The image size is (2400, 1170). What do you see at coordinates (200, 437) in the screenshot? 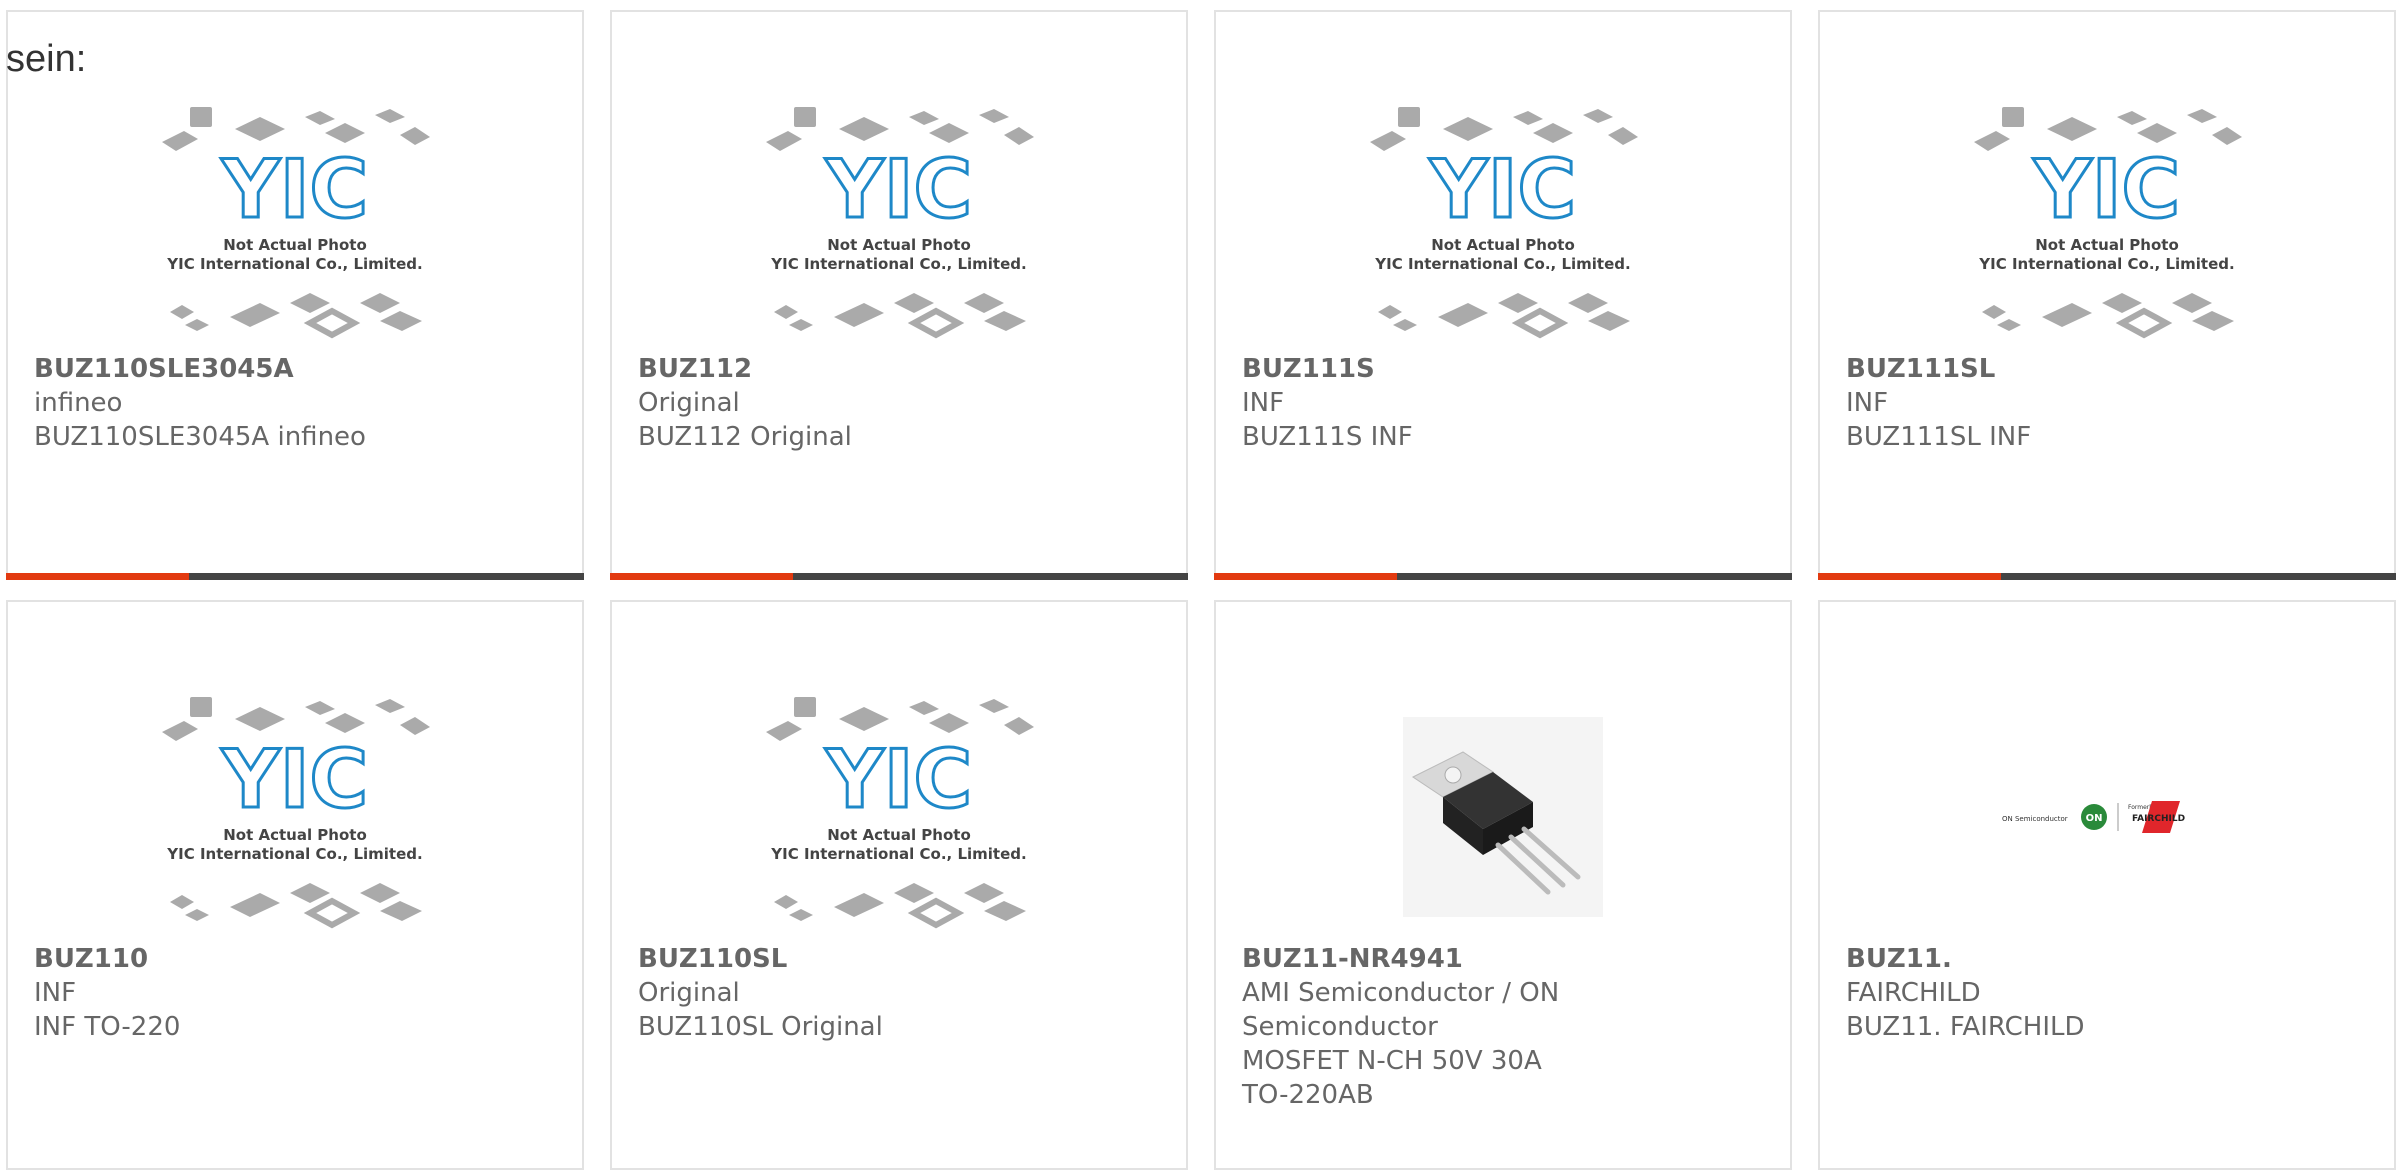
I see `description: BUZ110SLE3045A infineo` at bounding box center [200, 437].